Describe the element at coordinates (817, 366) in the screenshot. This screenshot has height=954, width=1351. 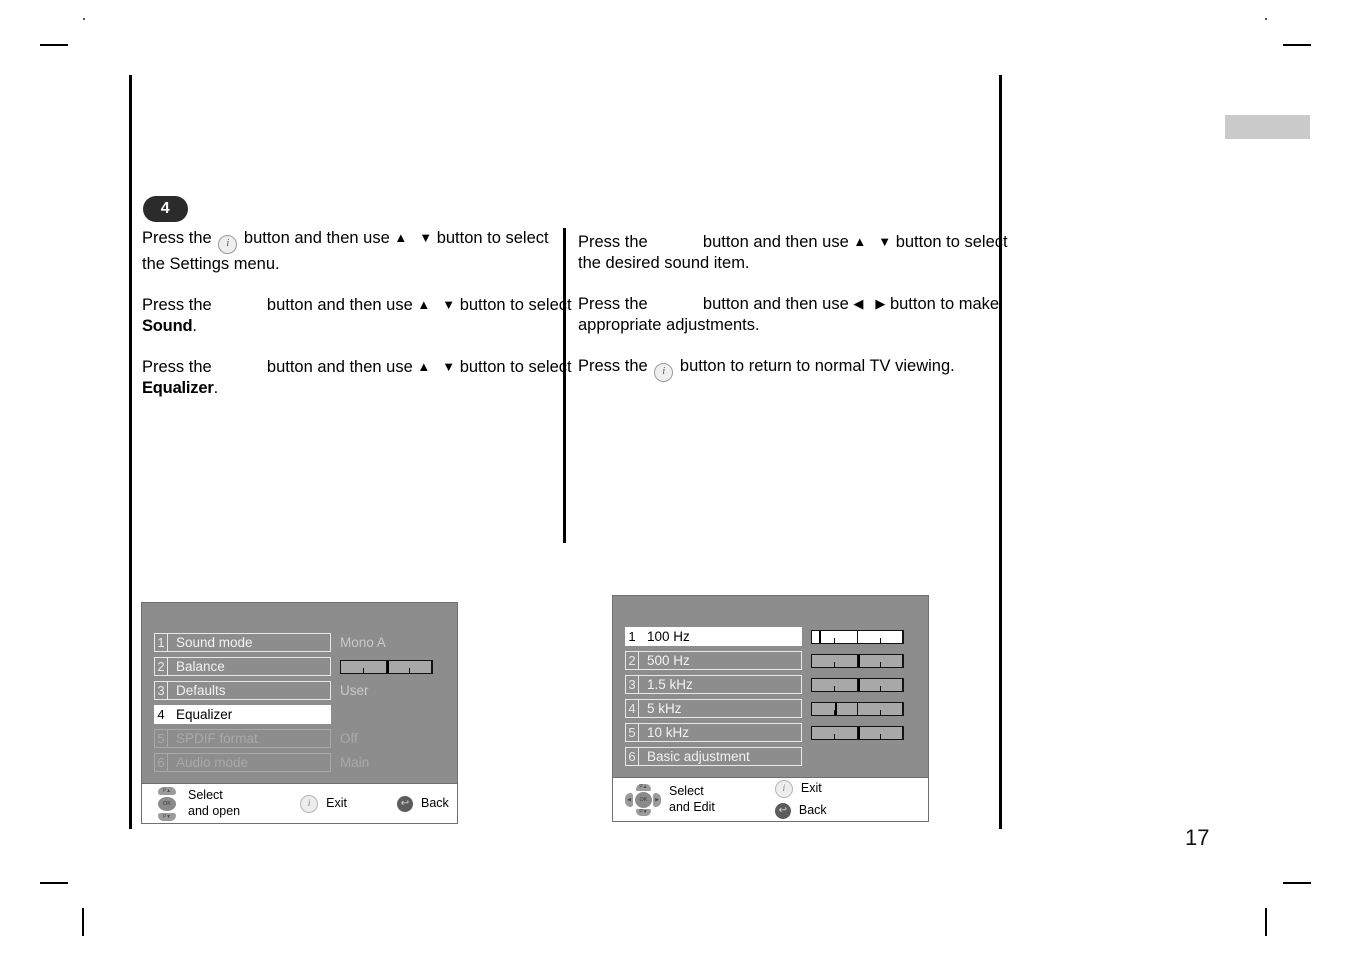
I see `instruction-tail-text: button to return to normal TV viewing.` at that location.